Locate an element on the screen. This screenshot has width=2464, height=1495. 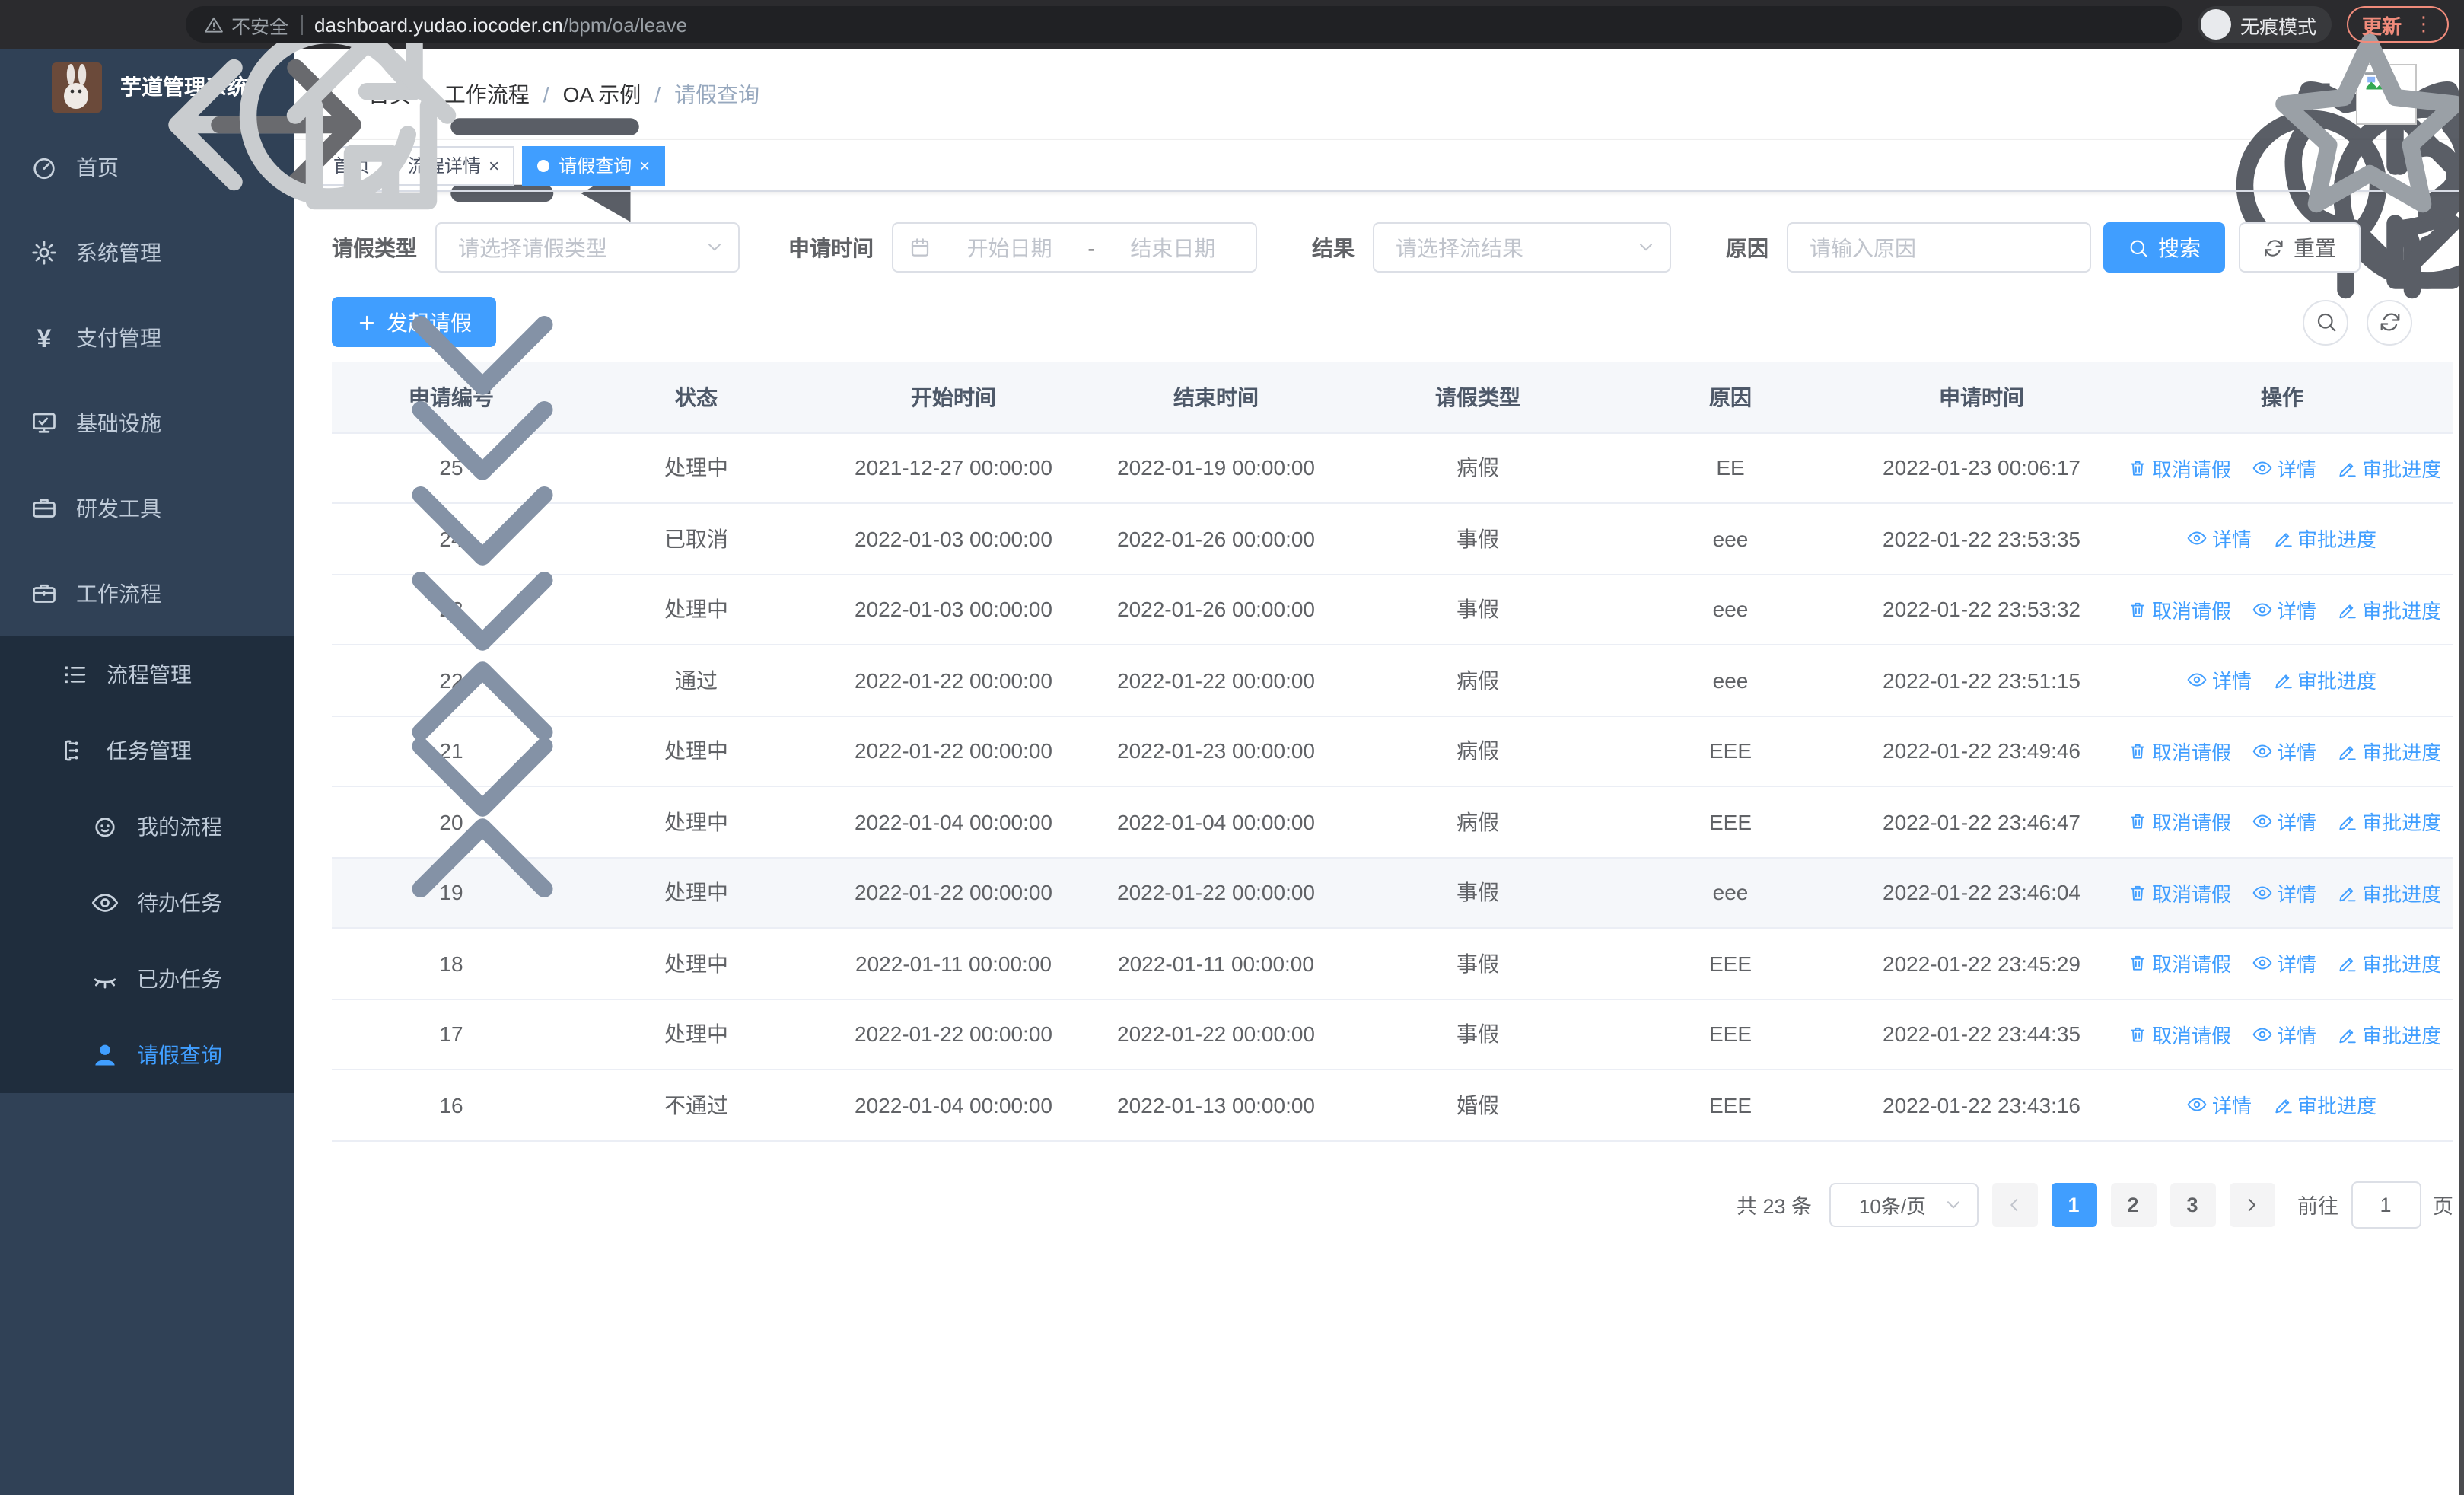
chevron-left-icon is located at coordinates (2014, 1204).